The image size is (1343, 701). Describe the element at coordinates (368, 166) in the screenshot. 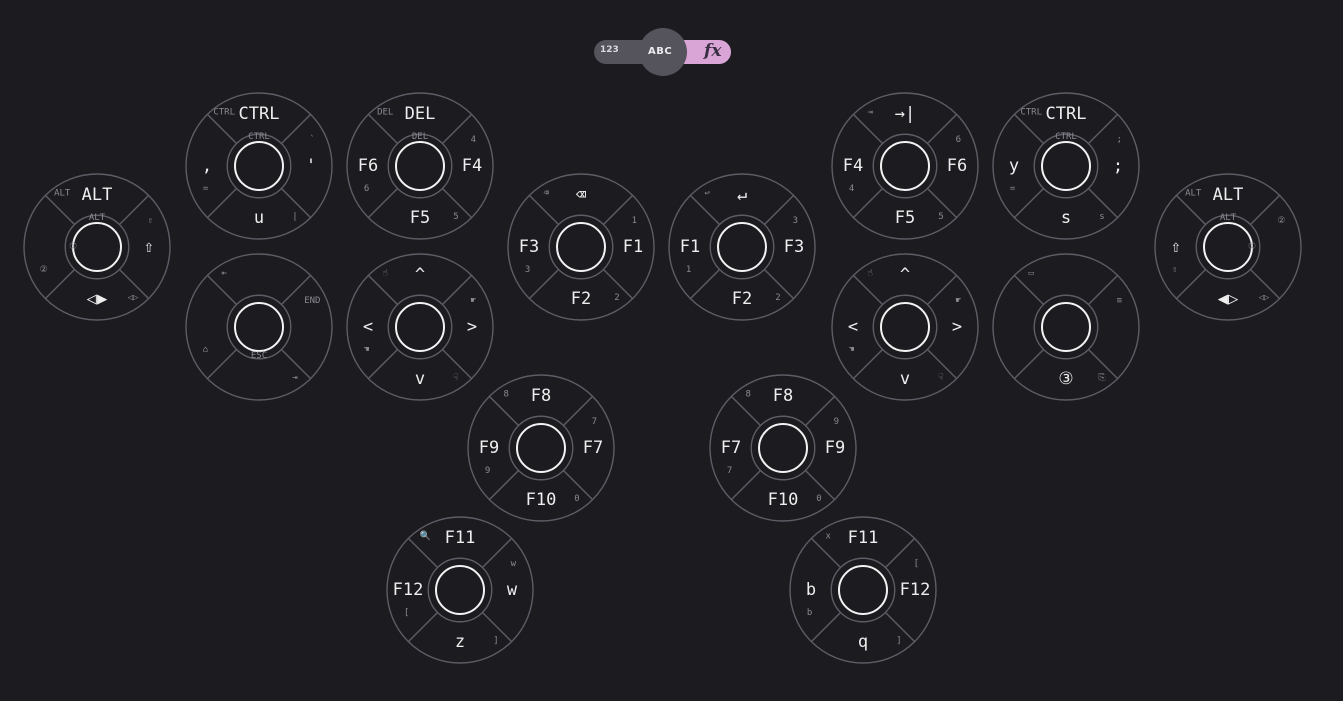

I see `swipe-left-label: F6` at that location.